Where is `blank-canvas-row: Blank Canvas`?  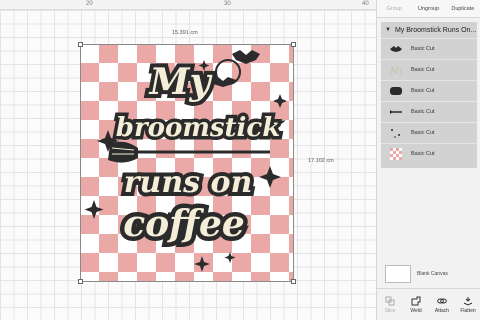 blank-canvas-row: Blank Canvas is located at coordinates (429, 274).